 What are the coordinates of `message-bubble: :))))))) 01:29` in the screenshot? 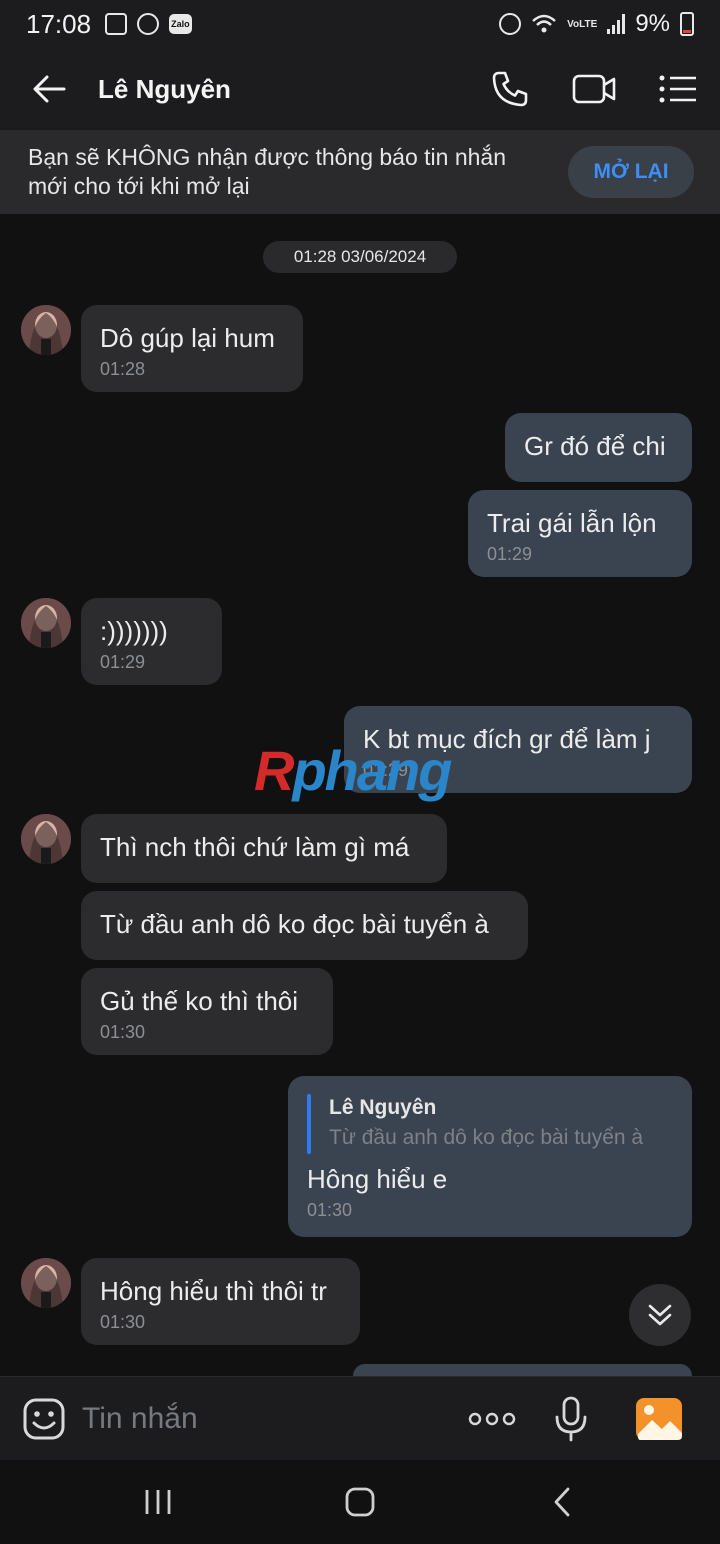 It's located at (151, 641).